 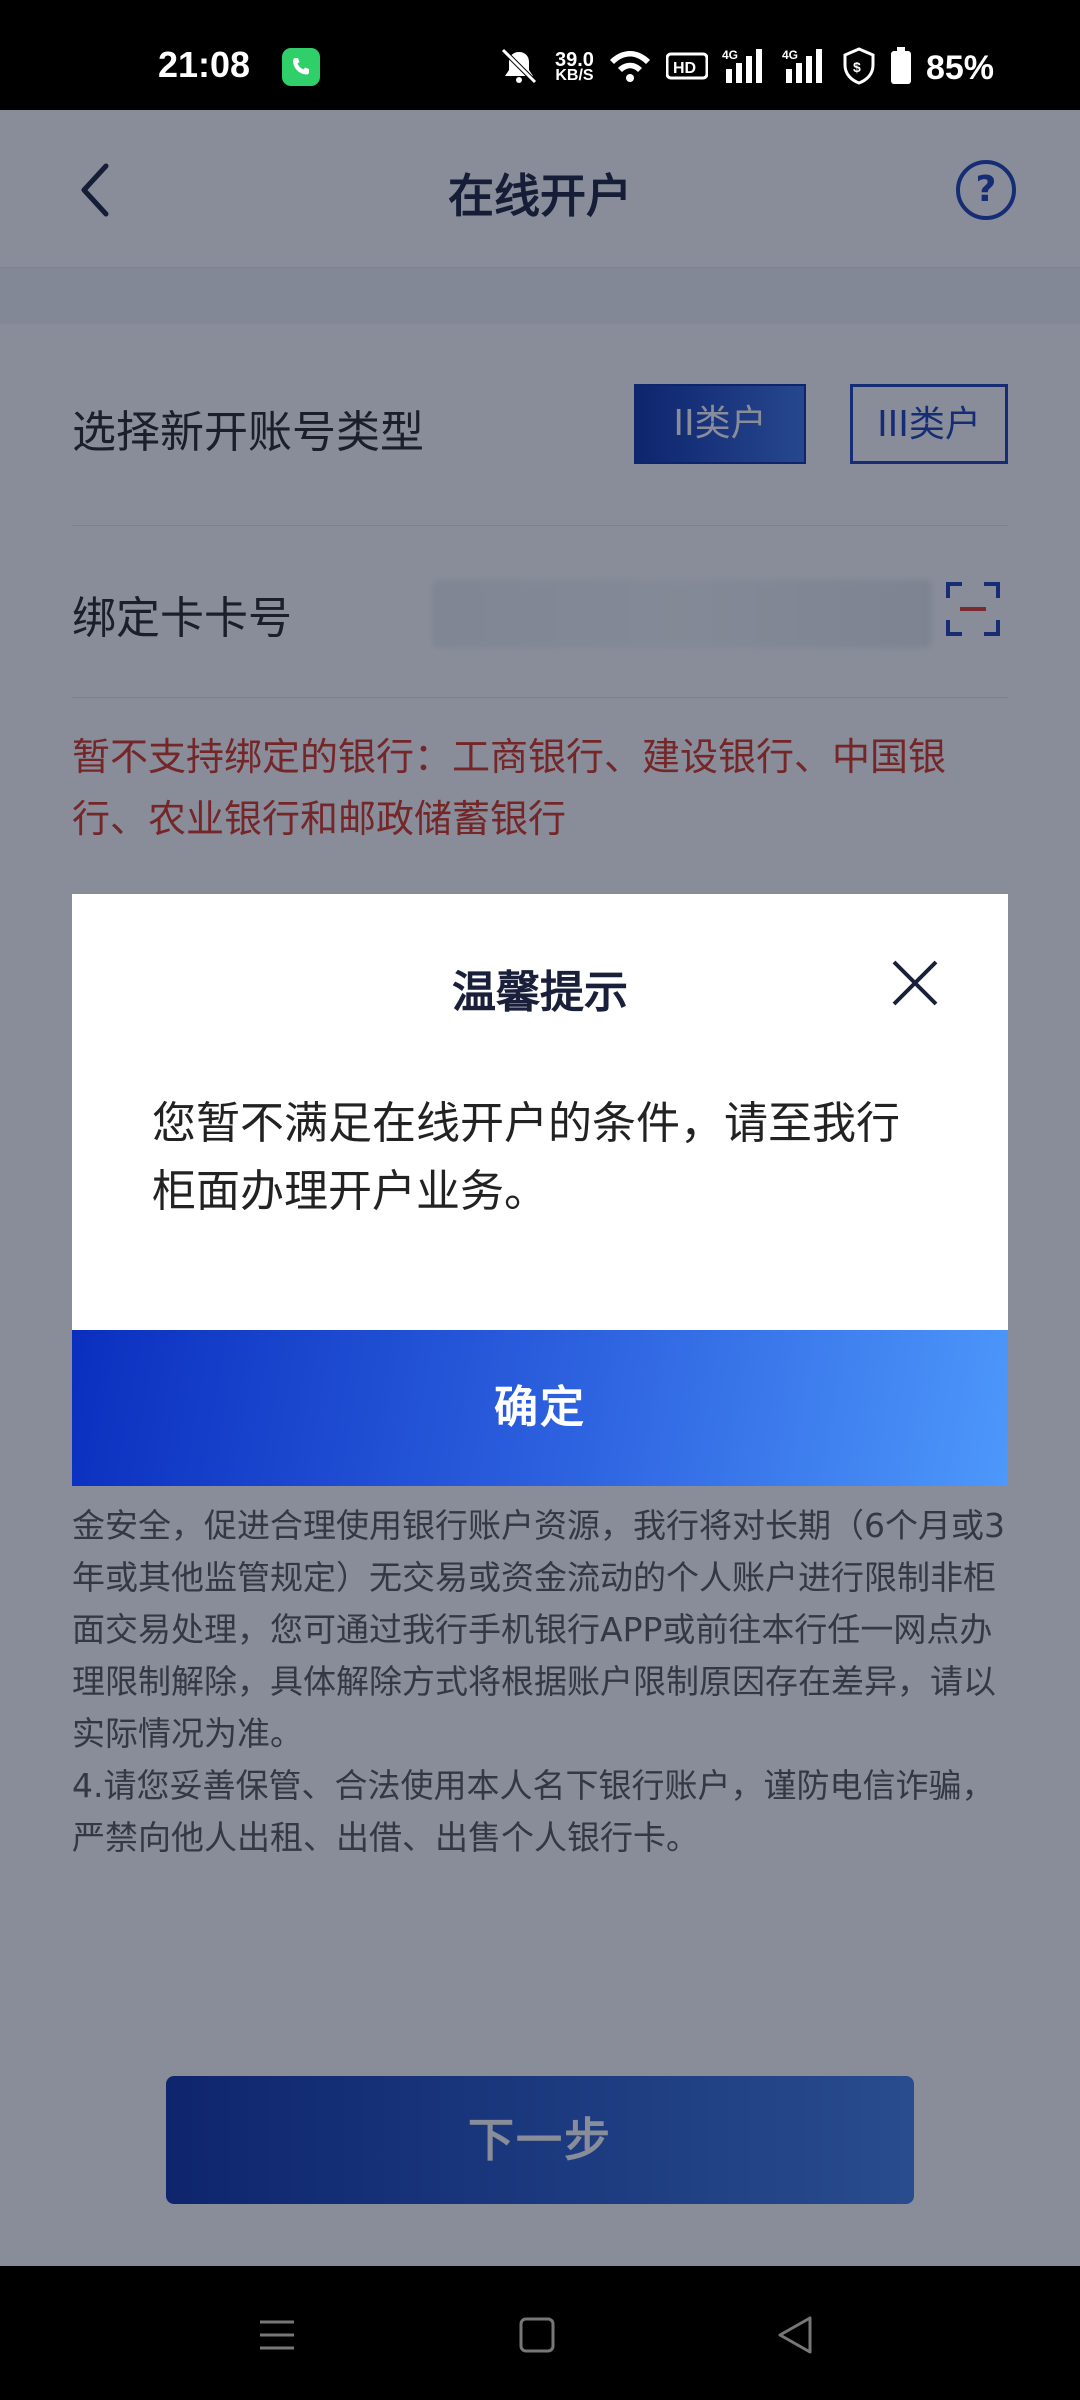 I want to click on status-icons: 39.0 KB/S HD 4G 4G $ 85%, so click(x=745, y=68).